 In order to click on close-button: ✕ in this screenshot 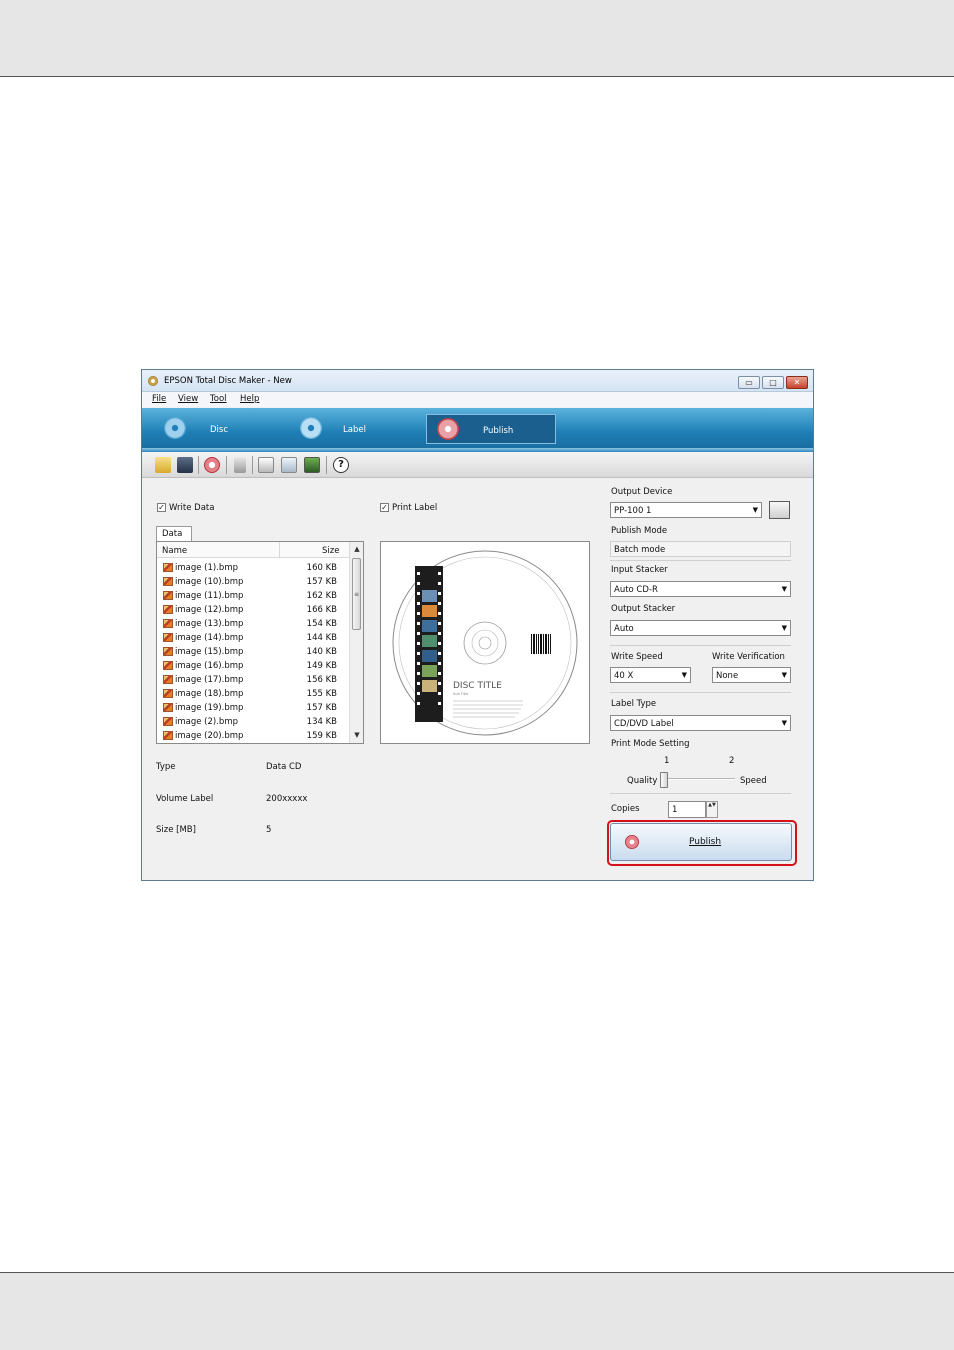, I will do `click(797, 382)`.